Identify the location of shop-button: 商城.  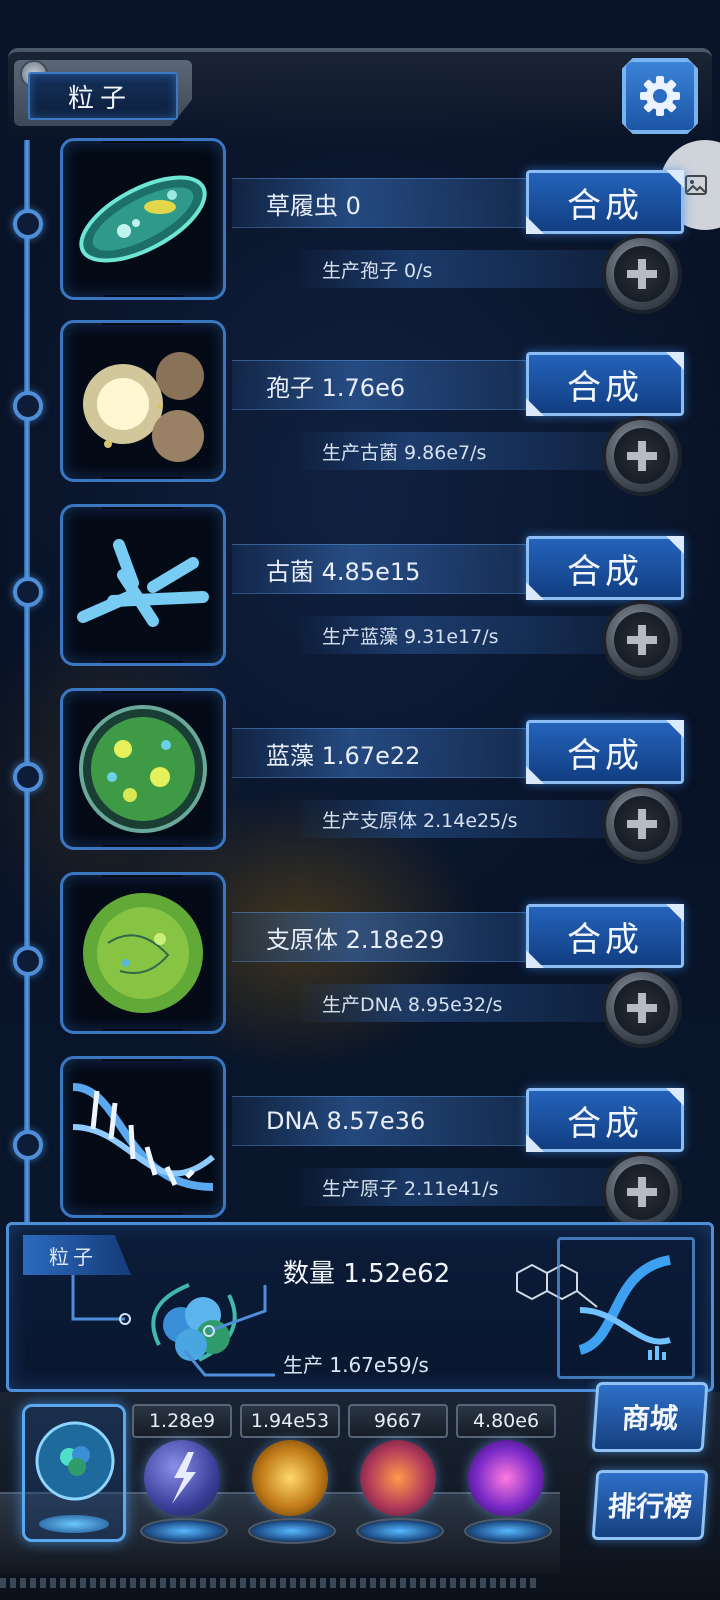
(650, 1417).